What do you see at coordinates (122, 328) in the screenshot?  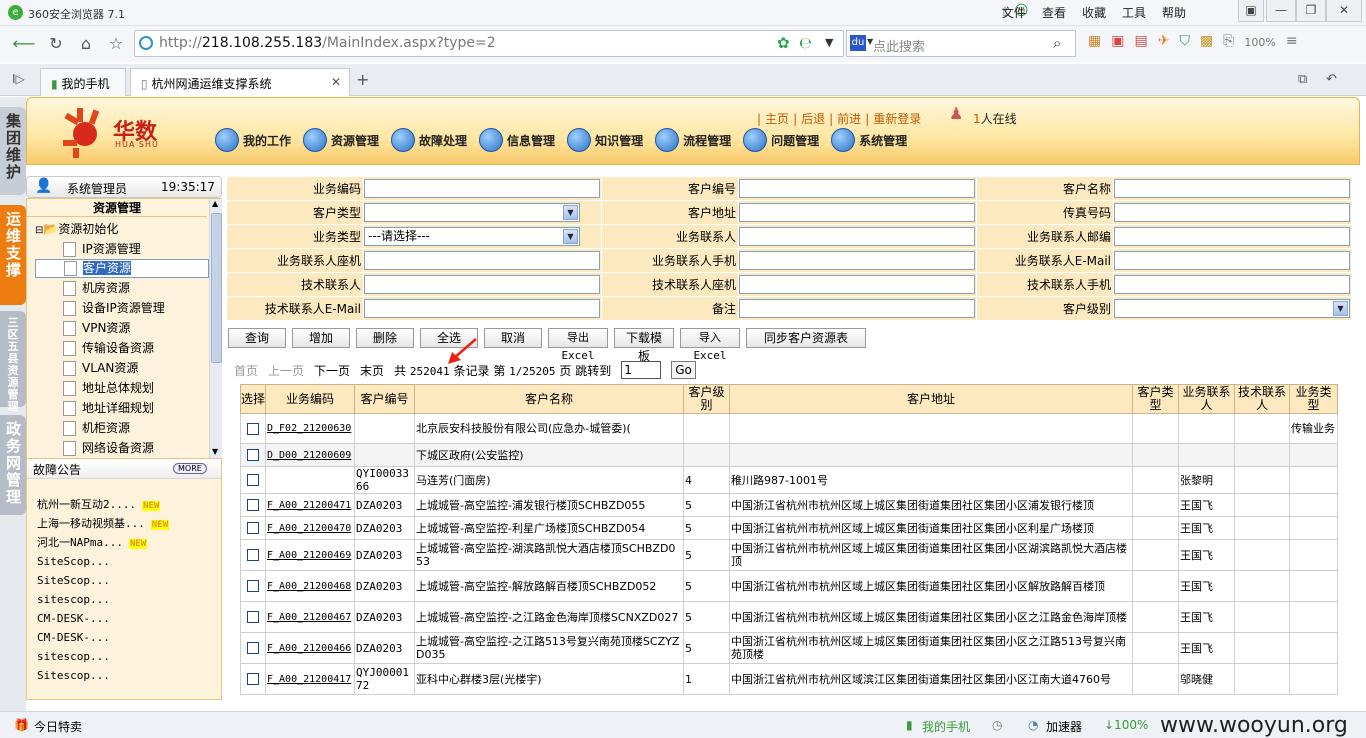 I see `tree-item: VPN资源` at bounding box center [122, 328].